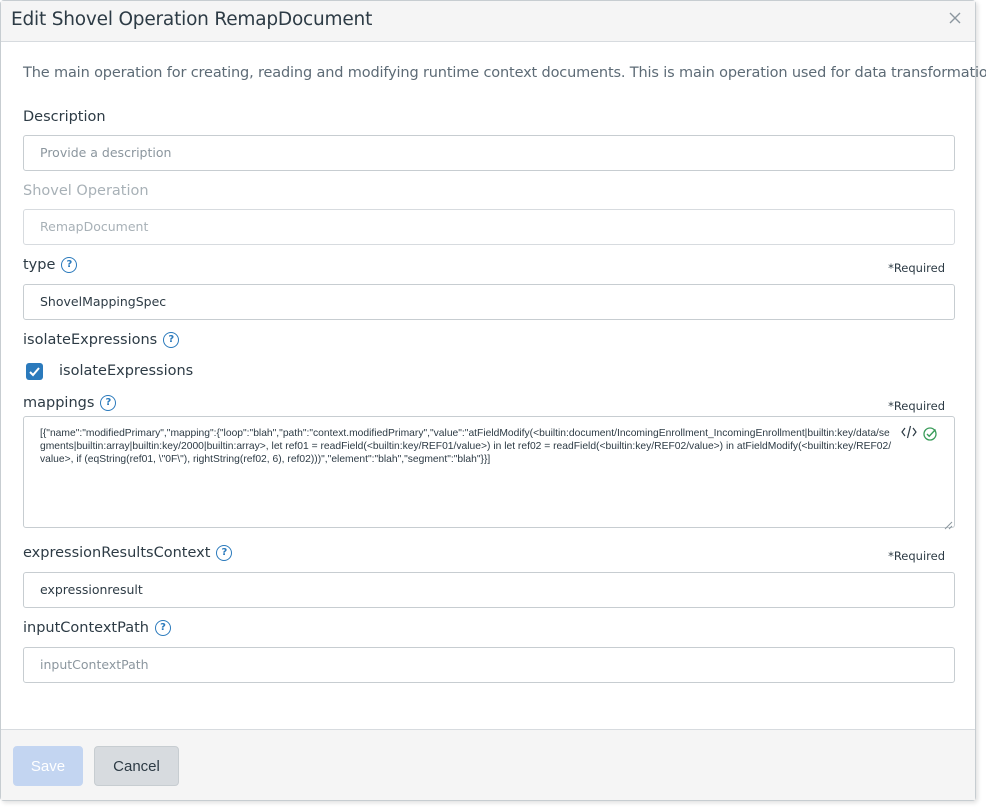  I want to click on type-required: *Required, so click(916, 268).